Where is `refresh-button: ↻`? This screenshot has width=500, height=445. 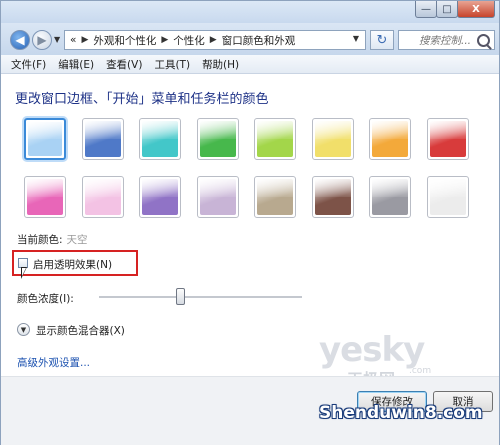
refresh-button: ↻ is located at coordinates (382, 40).